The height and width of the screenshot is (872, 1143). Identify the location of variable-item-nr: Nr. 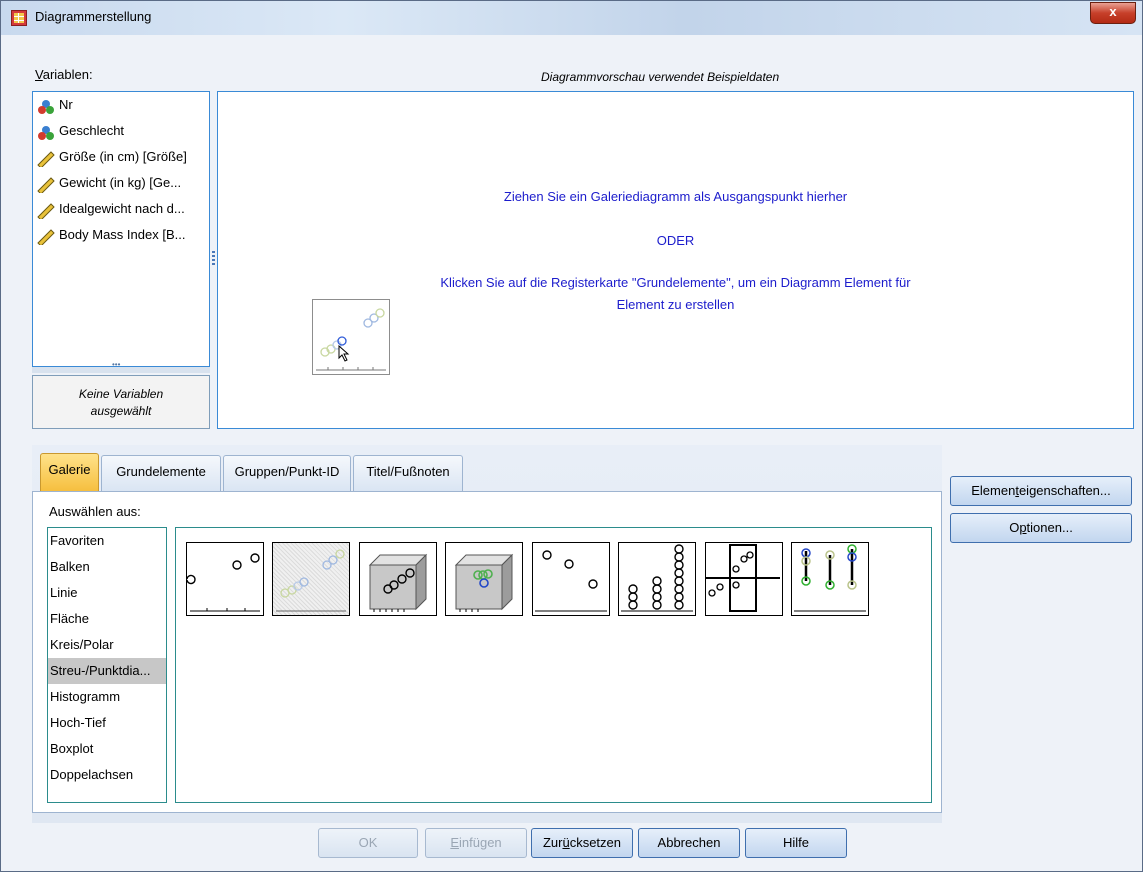
(55, 105).